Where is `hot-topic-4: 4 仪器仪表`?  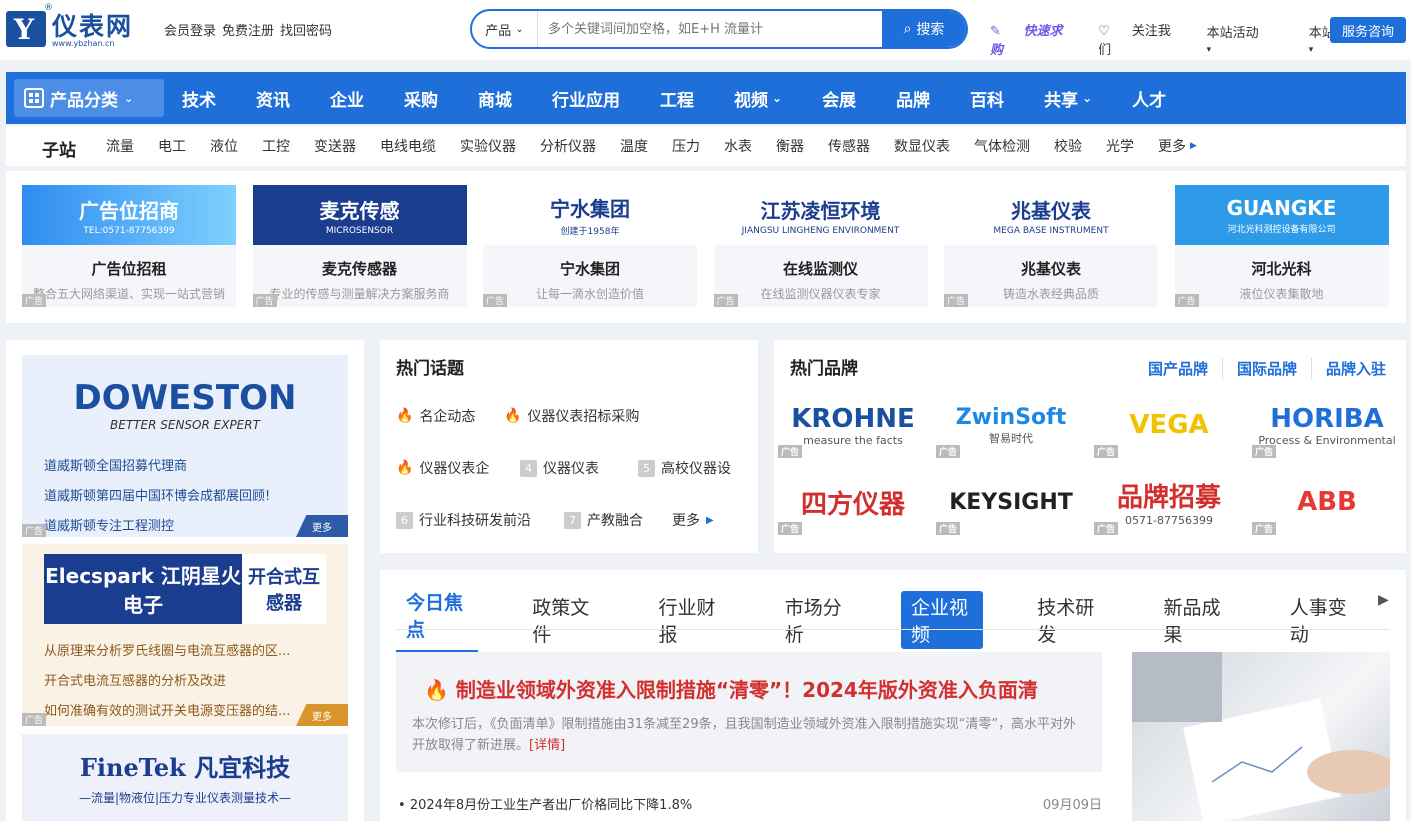 hot-topic-4: 4 仪器仪表 is located at coordinates (559, 468).